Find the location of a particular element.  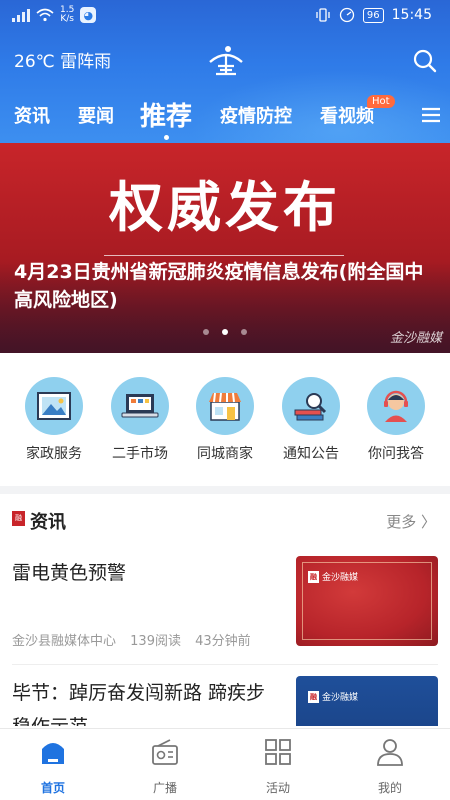

user-icon is located at coordinates (390, 752).